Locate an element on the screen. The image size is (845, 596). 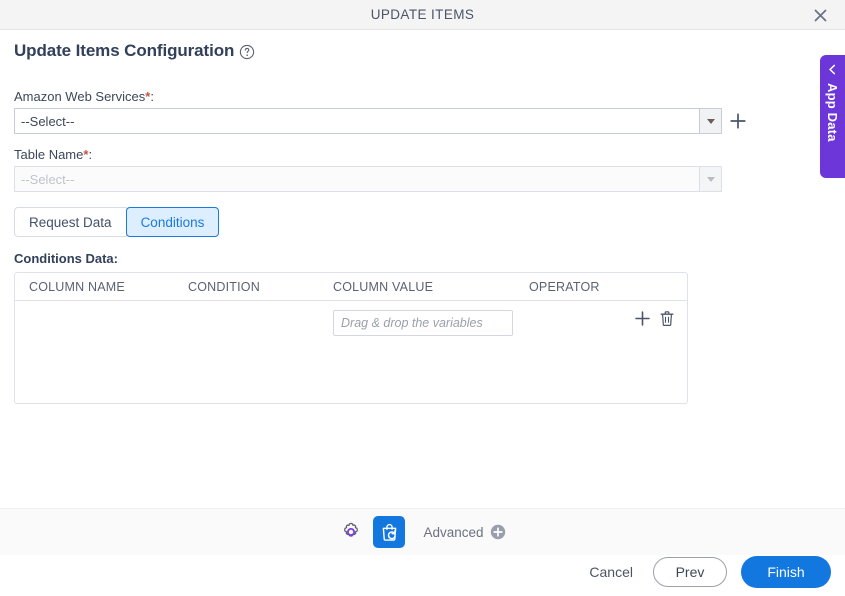
bottom-toolbar: Advanced is located at coordinates (422, 531).